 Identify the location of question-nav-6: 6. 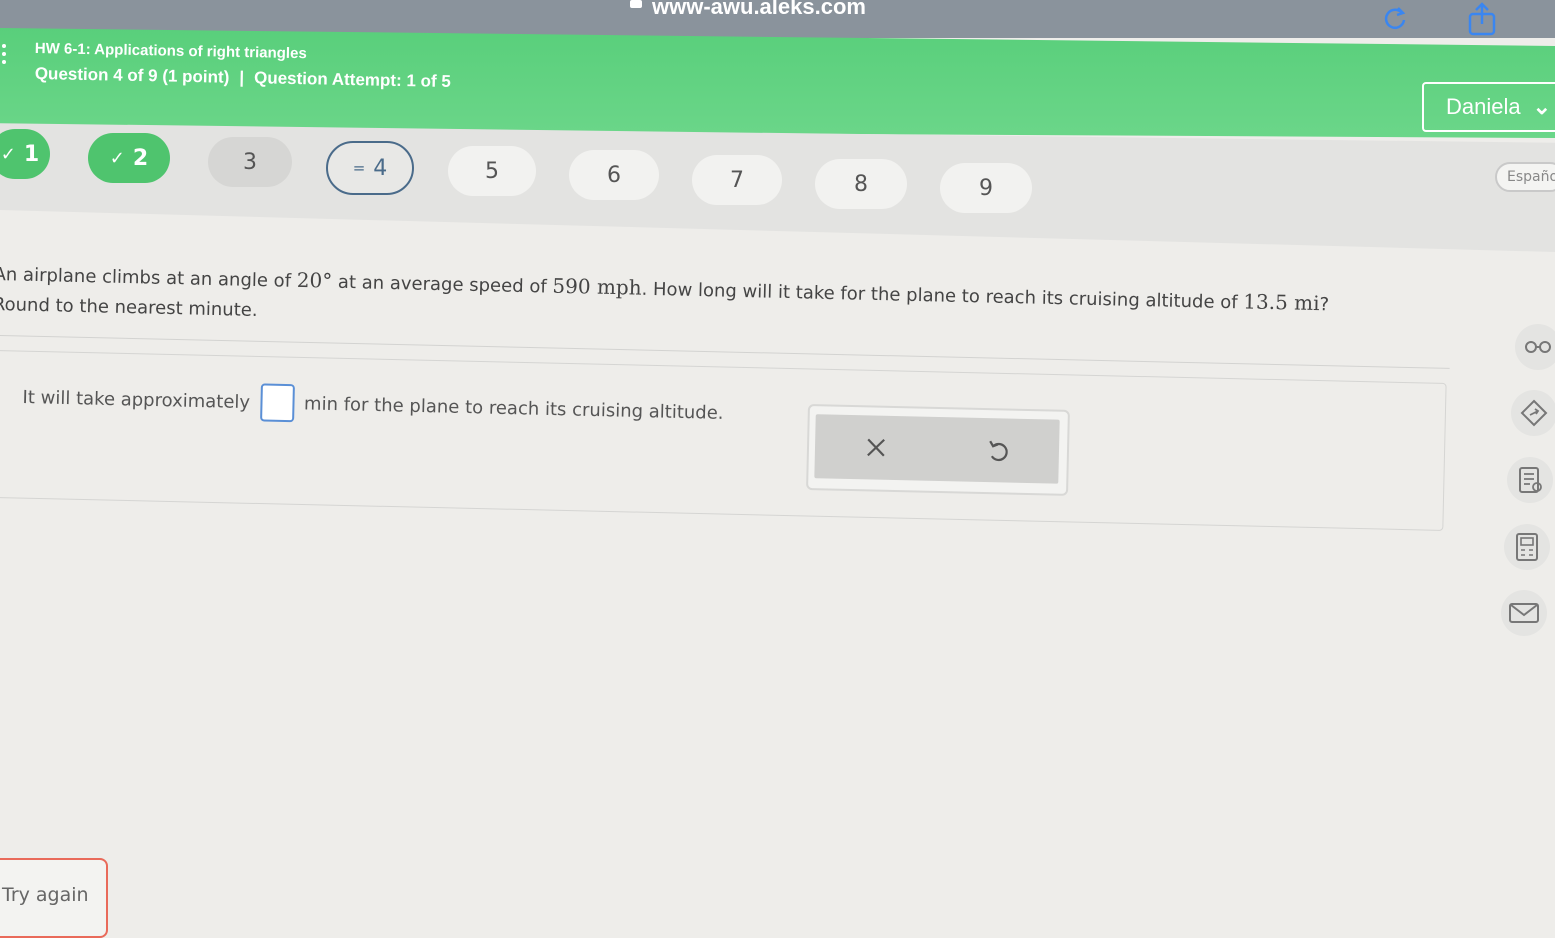
(614, 175).